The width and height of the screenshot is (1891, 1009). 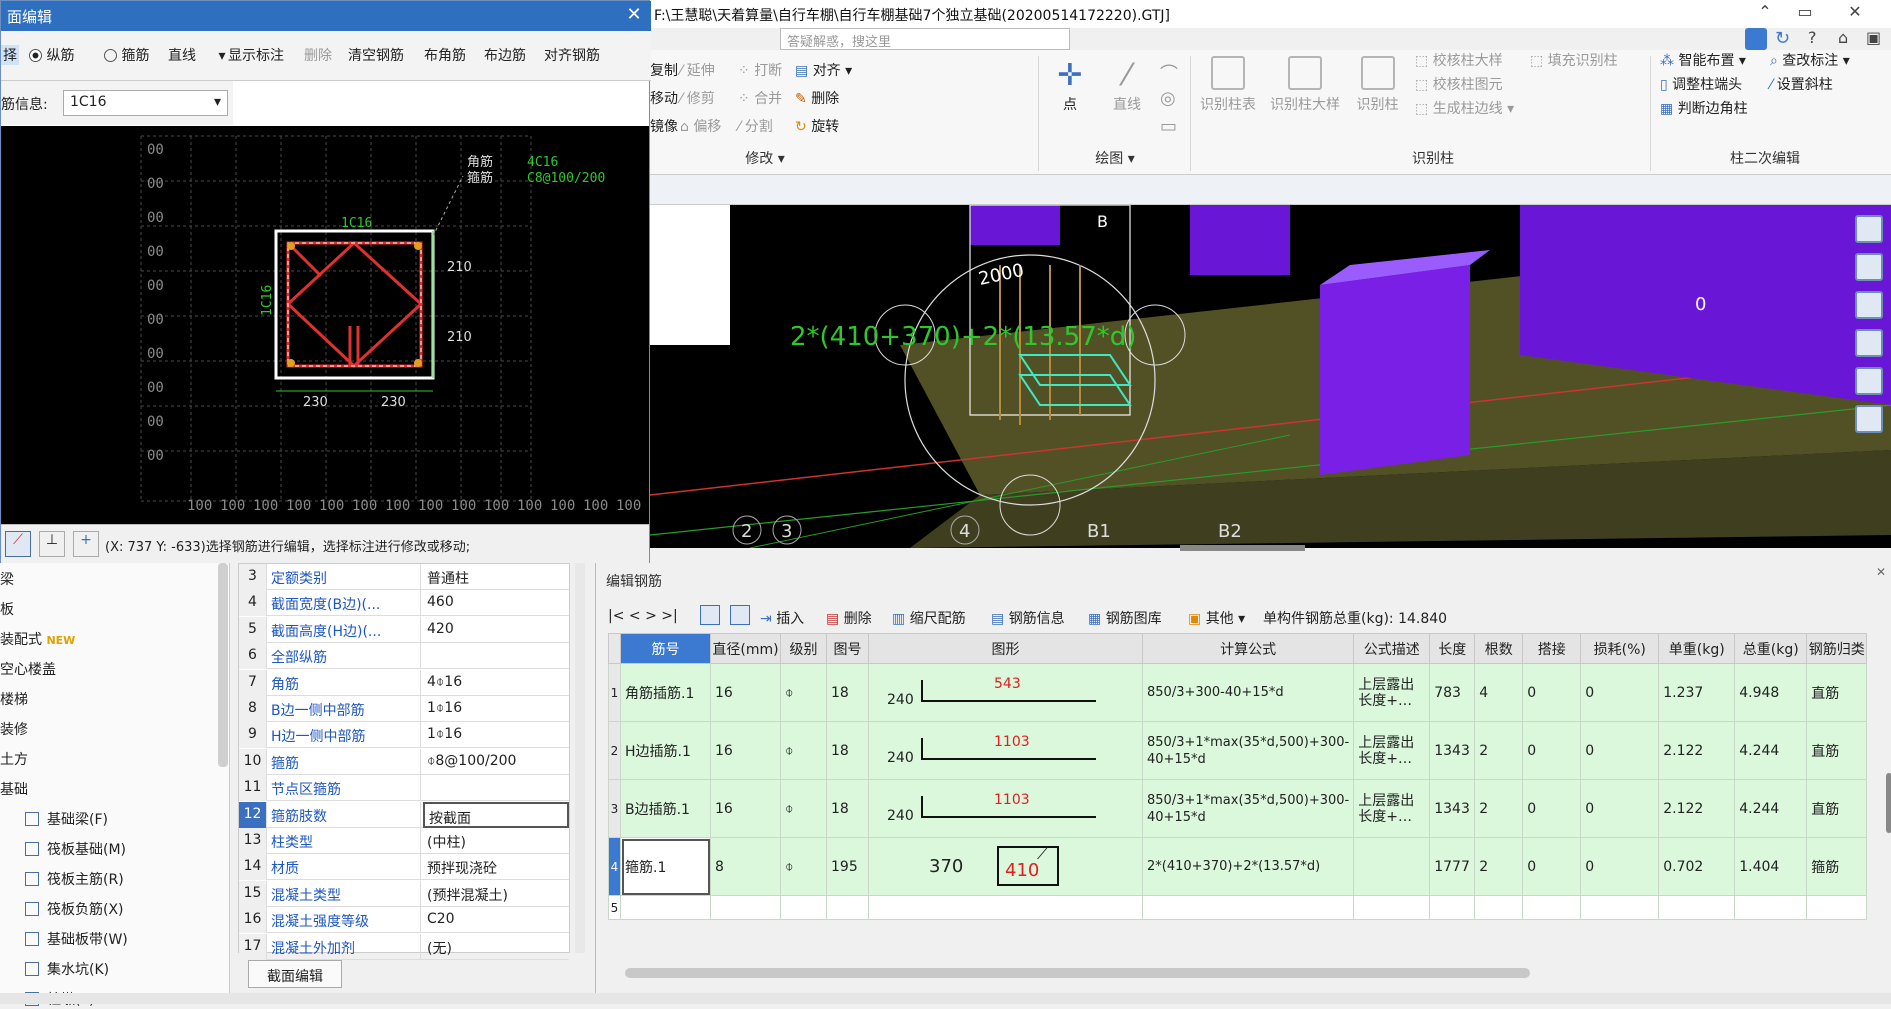 I want to click on properties-scrollbar, so click(x=580, y=758).